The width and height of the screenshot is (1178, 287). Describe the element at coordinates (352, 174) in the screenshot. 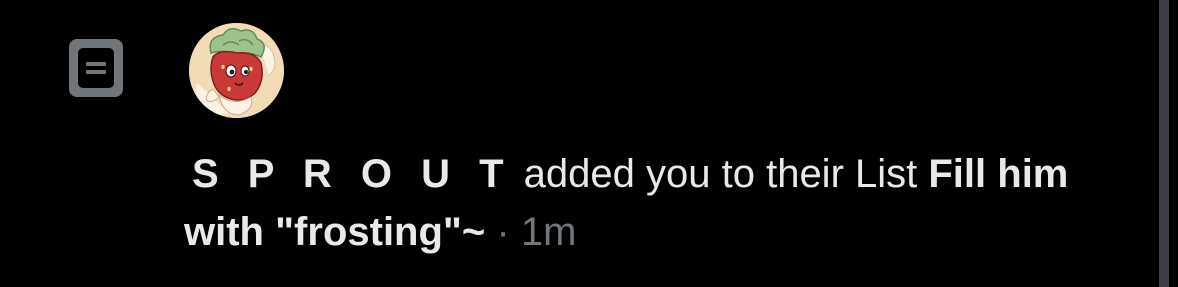

I see `user-name-link: S P R O U T` at that location.